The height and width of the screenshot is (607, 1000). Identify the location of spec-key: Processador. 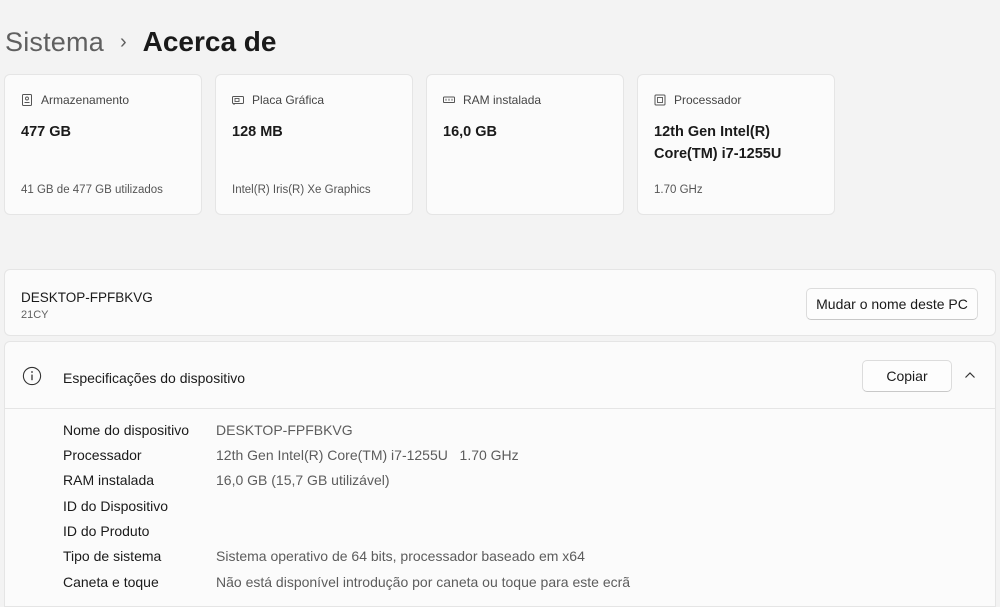
(102, 455).